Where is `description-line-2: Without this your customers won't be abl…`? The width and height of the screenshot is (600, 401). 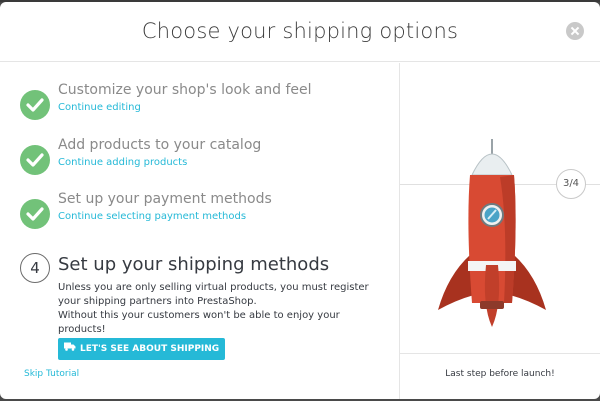
description-line-2: Without this your customers won't be abl… is located at coordinates (199, 322).